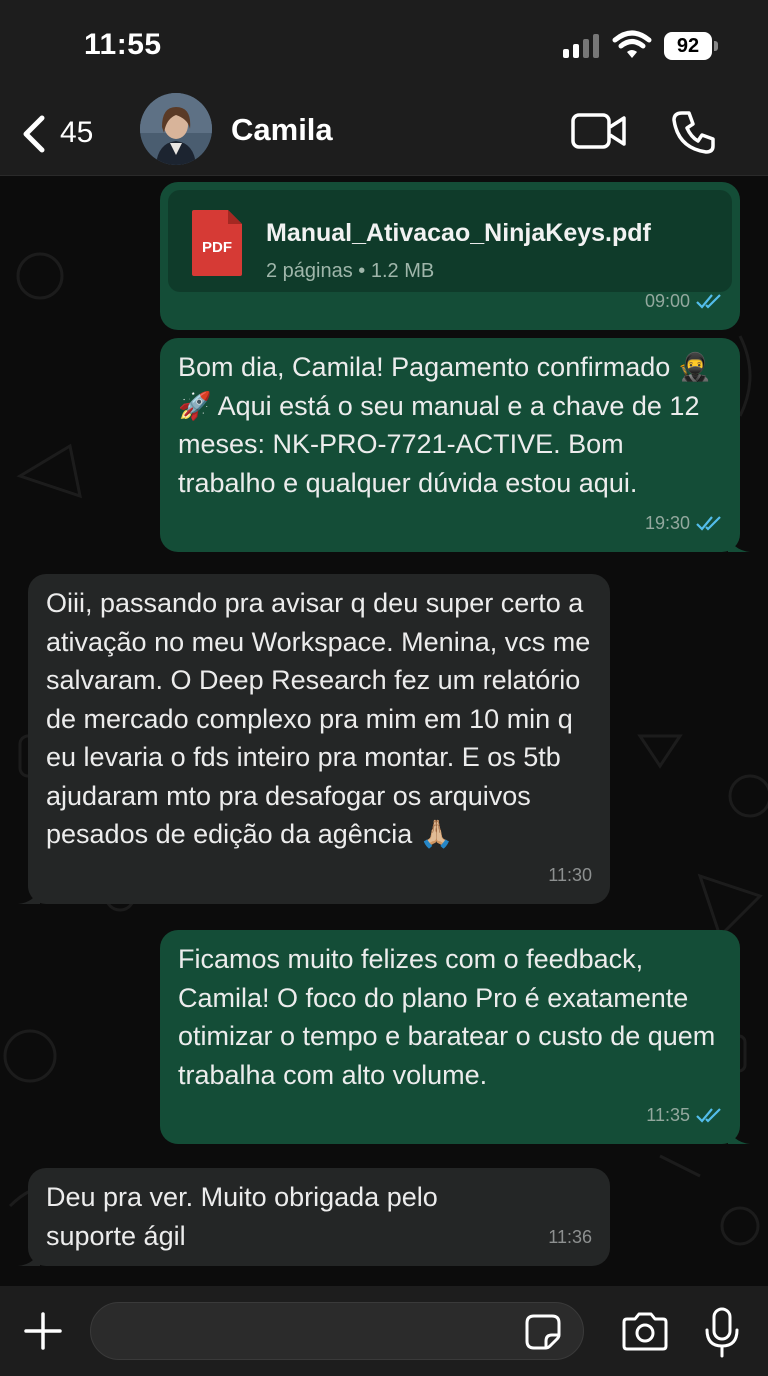 Image resolution: width=768 pixels, height=1376 pixels. Describe the element at coordinates (694, 132) in the screenshot. I see `phone-icon` at that location.